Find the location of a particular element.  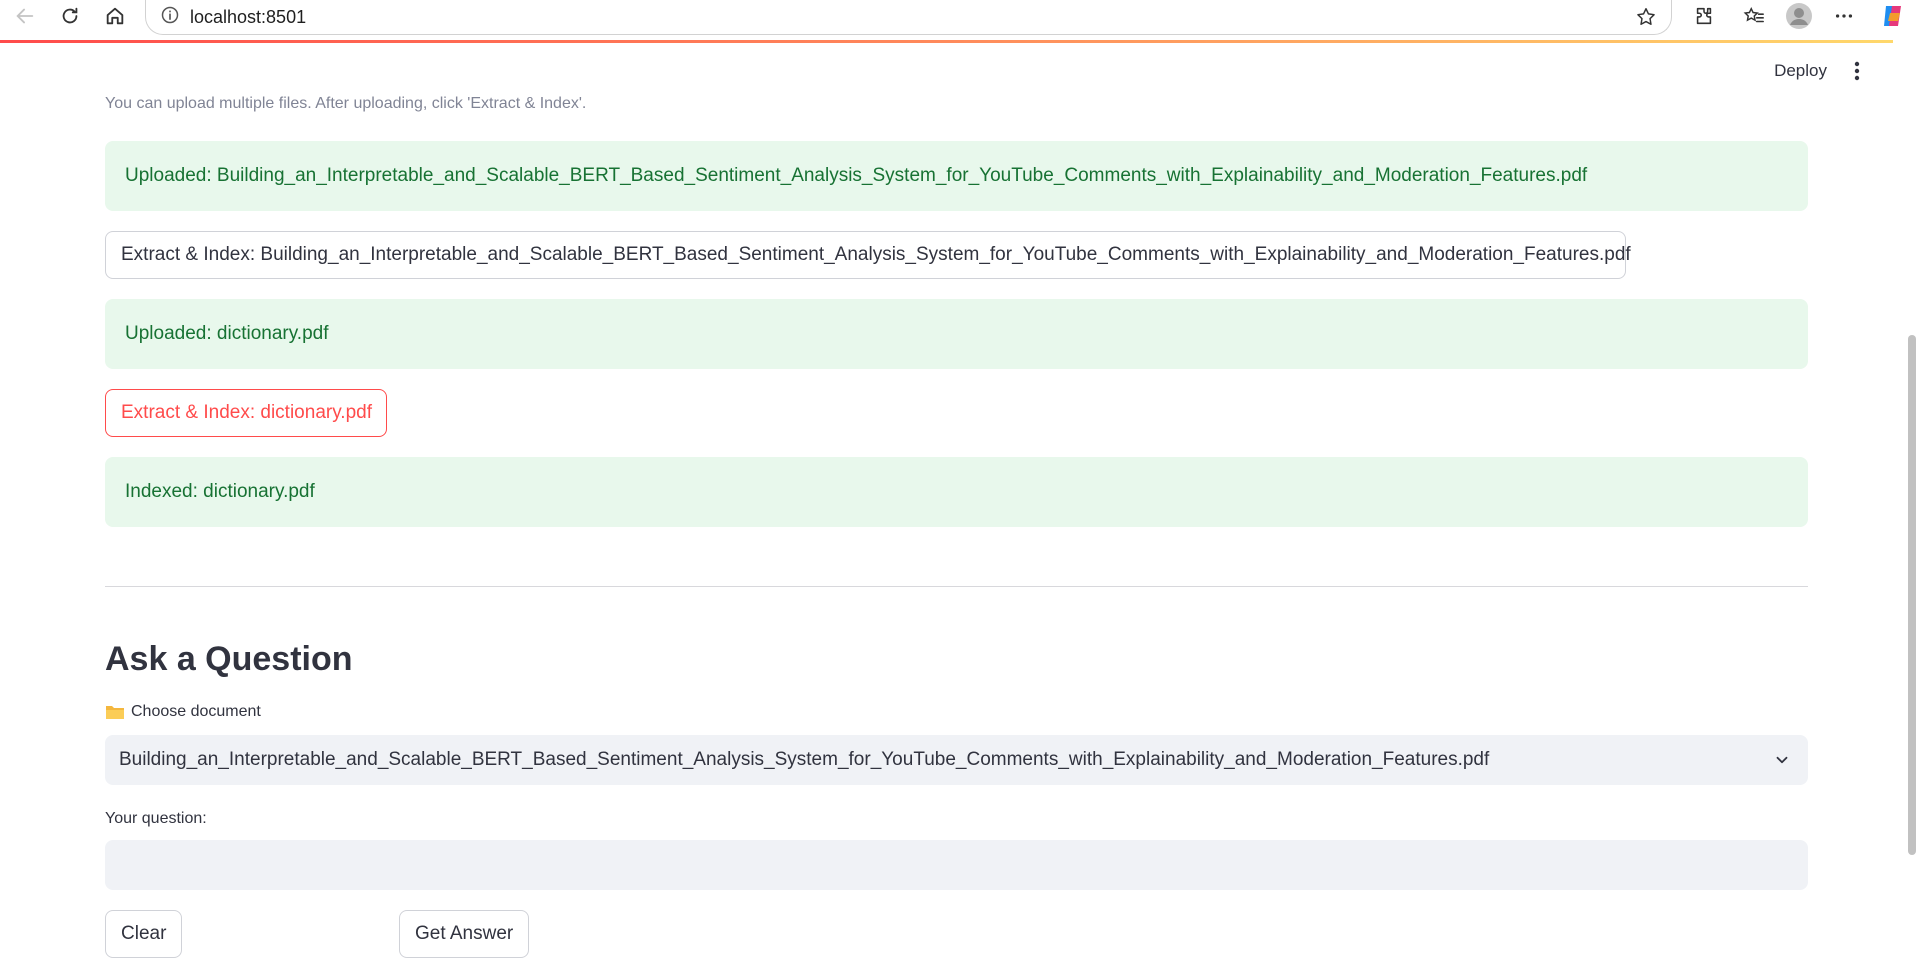

section-divider is located at coordinates (956, 586).